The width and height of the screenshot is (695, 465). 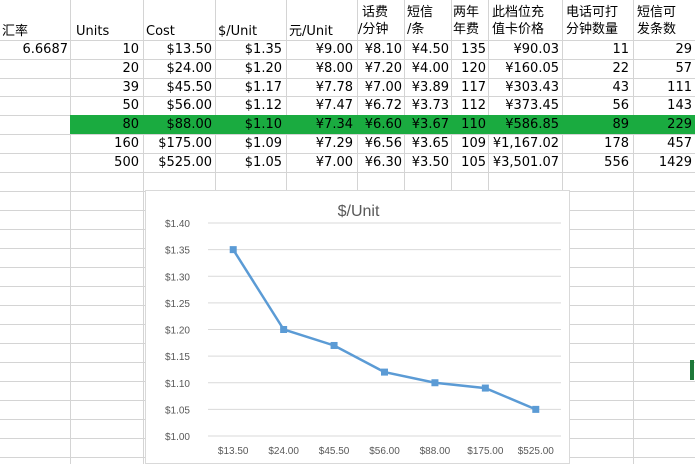 What do you see at coordinates (524, 162) in the screenshot?
I see `cell-card: ¥3,501.07` at bounding box center [524, 162].